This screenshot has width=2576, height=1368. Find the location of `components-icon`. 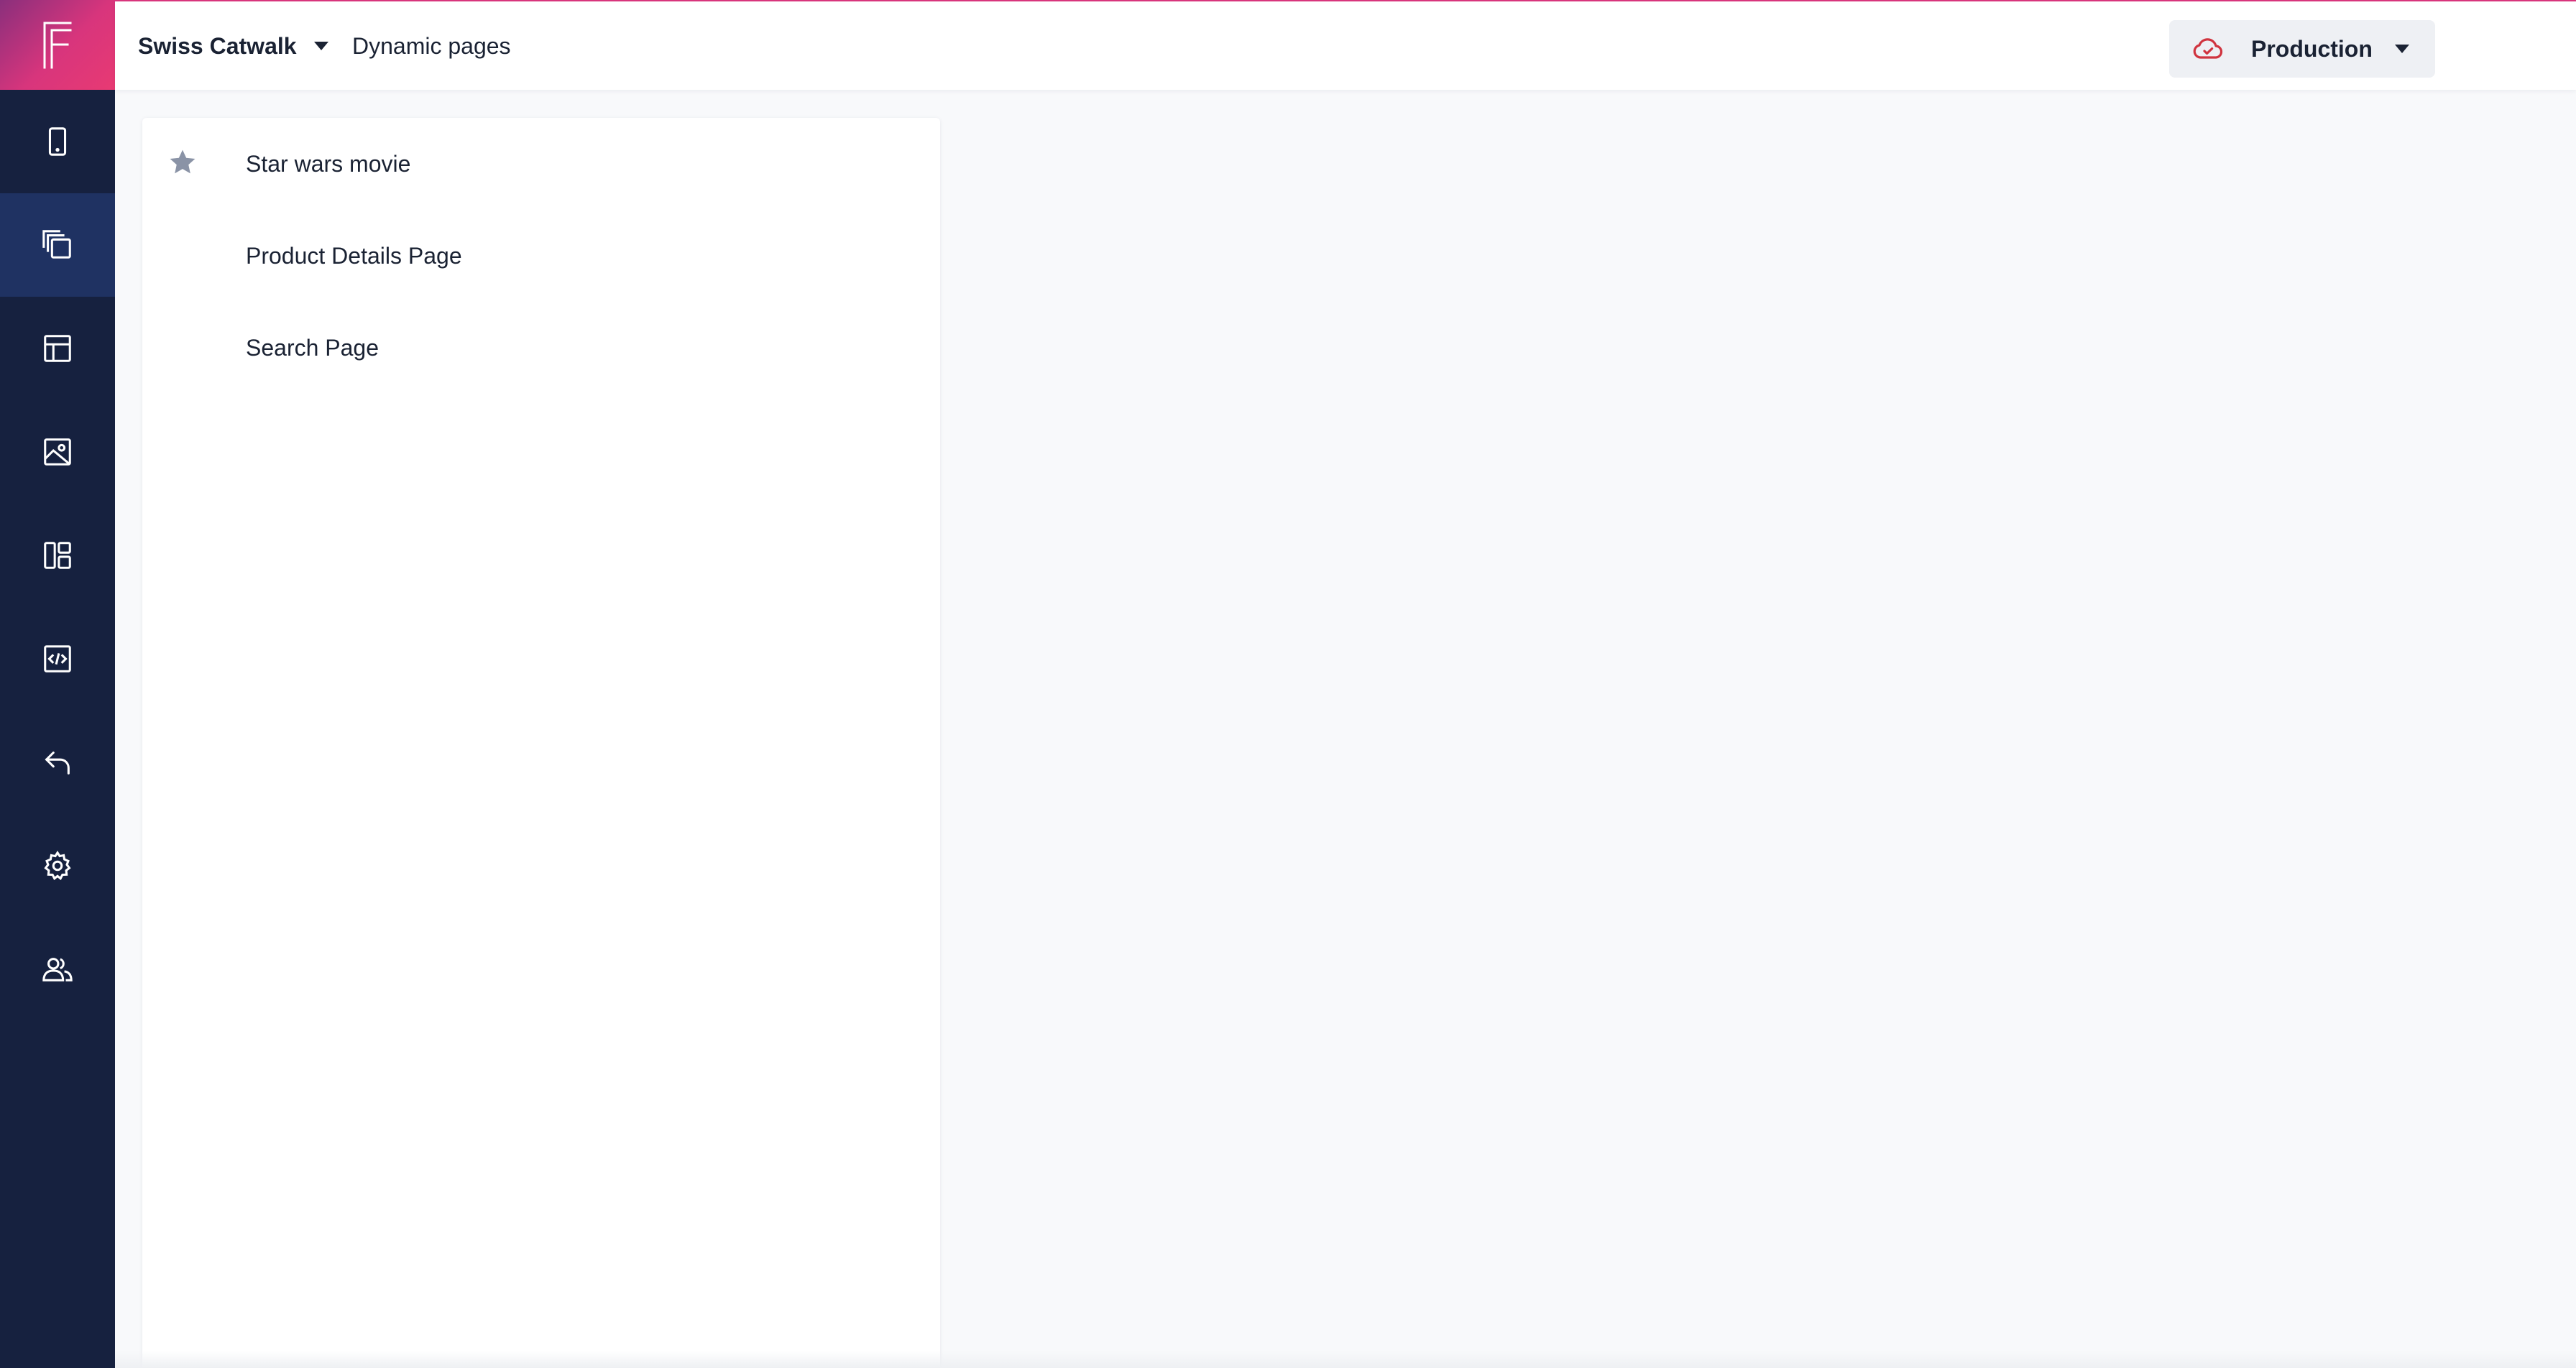

components-icon is located at coordinates (57, 555).